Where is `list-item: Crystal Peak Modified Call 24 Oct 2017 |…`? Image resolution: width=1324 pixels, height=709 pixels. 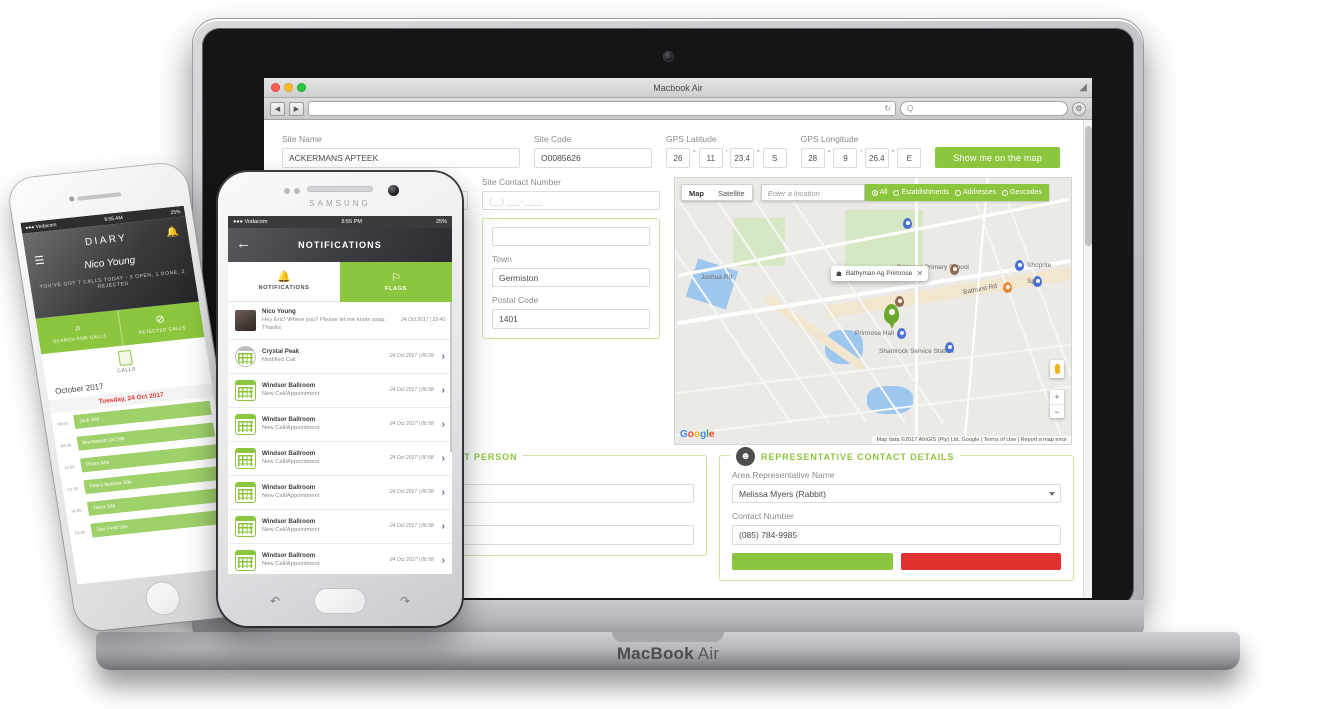 list-item: Crystal Peak Modified Call 24 Oct 2017 |… is located at coordinates (340, 357).